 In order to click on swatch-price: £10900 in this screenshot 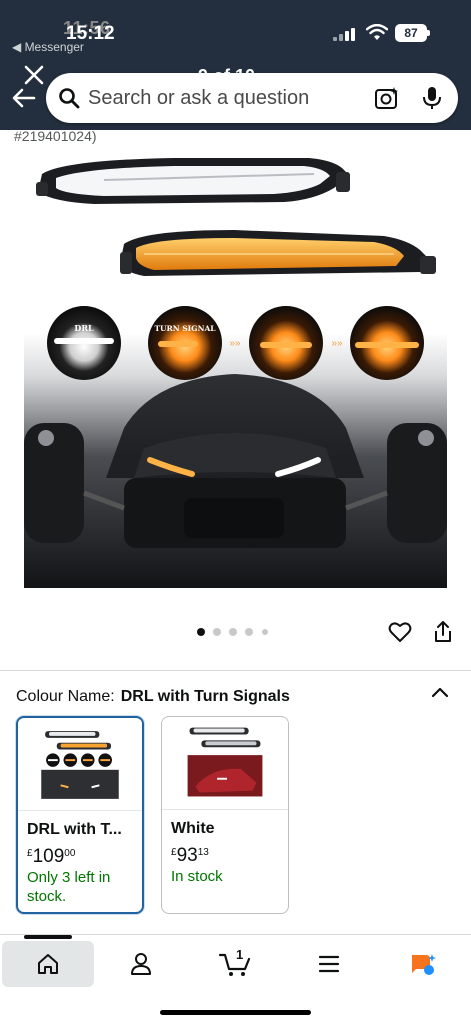, I will do `click(51, 856)`.